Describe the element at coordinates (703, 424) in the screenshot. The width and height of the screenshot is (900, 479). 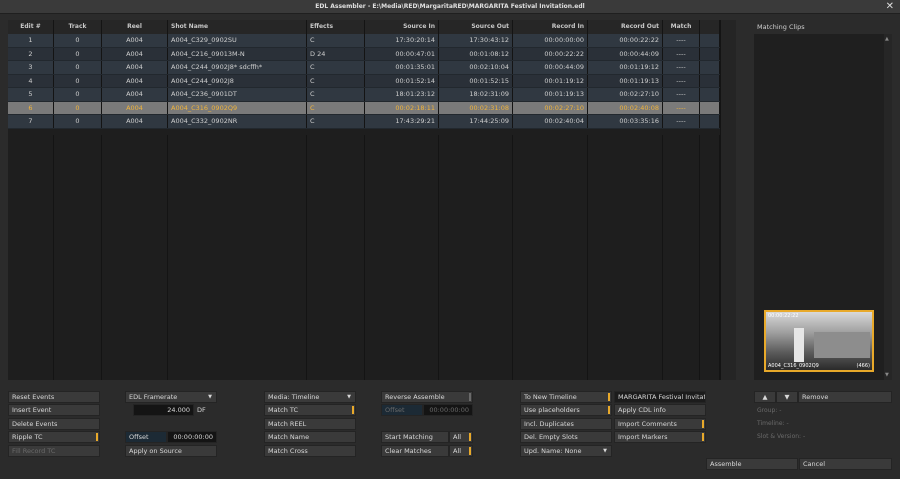
I see `import-comments-indicator` at that location.